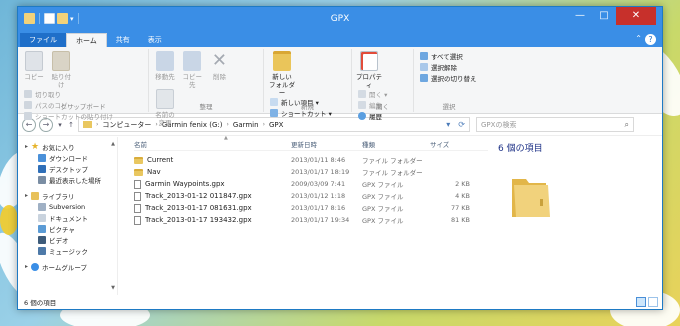 The image size is (680, 326). I want to click on column-type: 種類, so click(396, 144).